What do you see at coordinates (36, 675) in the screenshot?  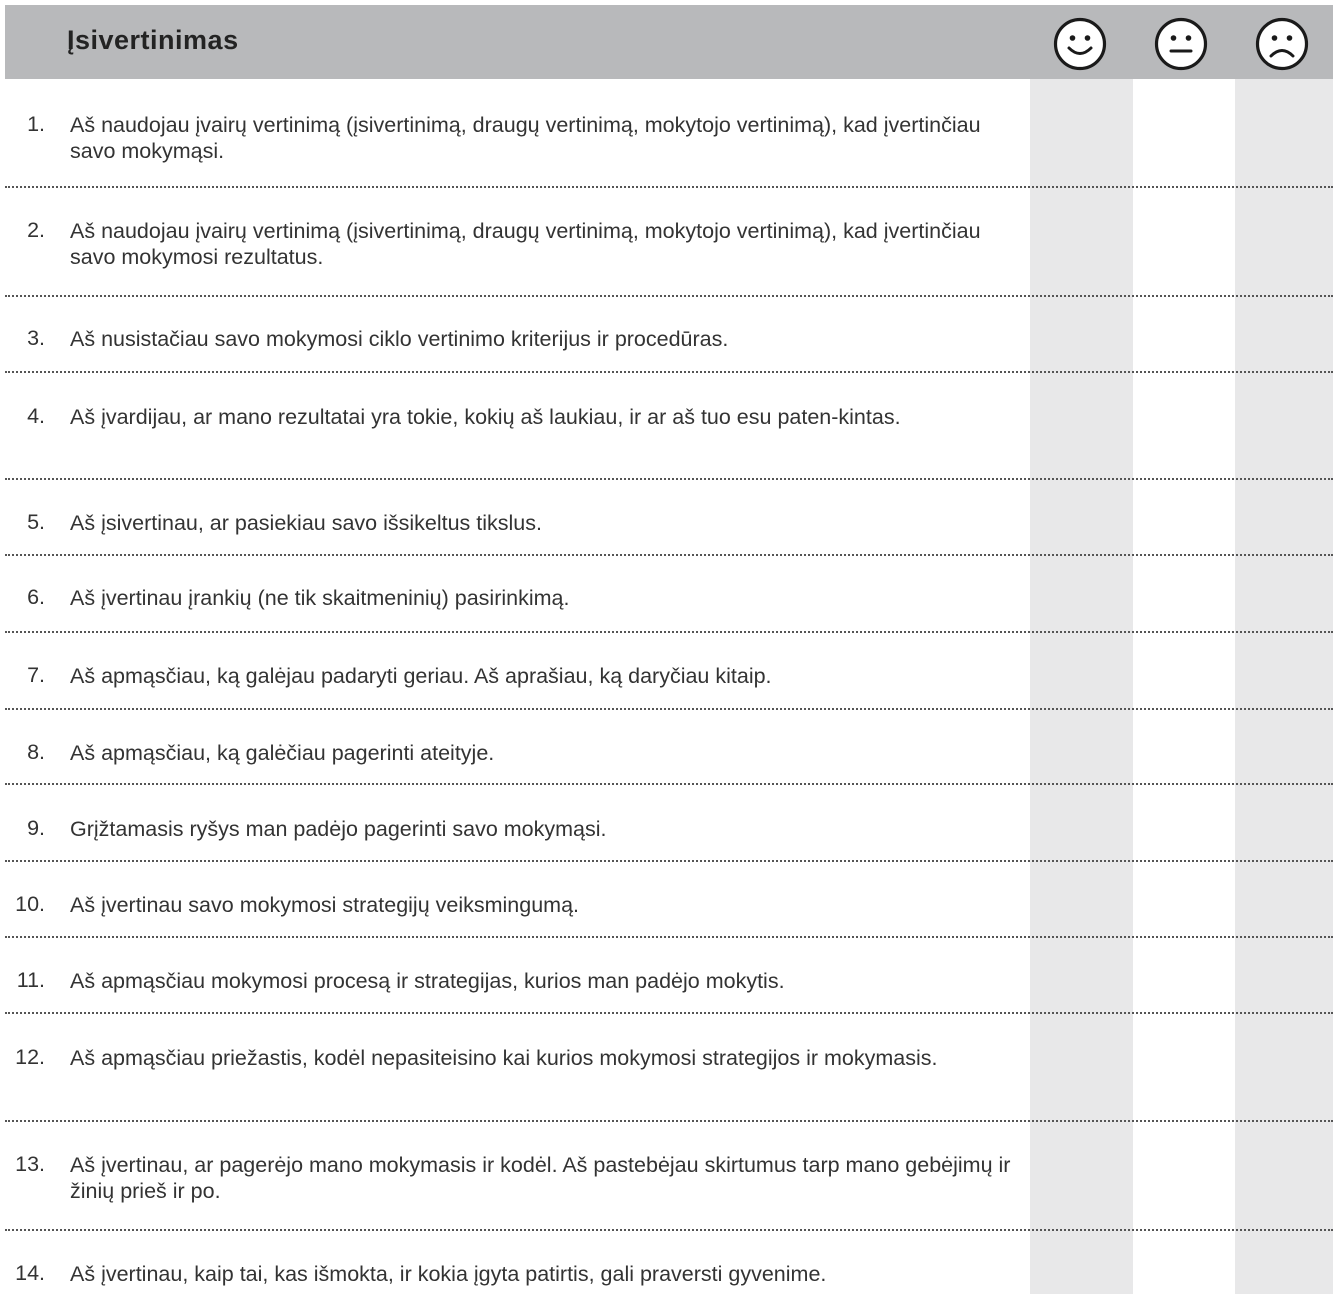 I see `item-number: 7.` at bounding box center [36, 675].